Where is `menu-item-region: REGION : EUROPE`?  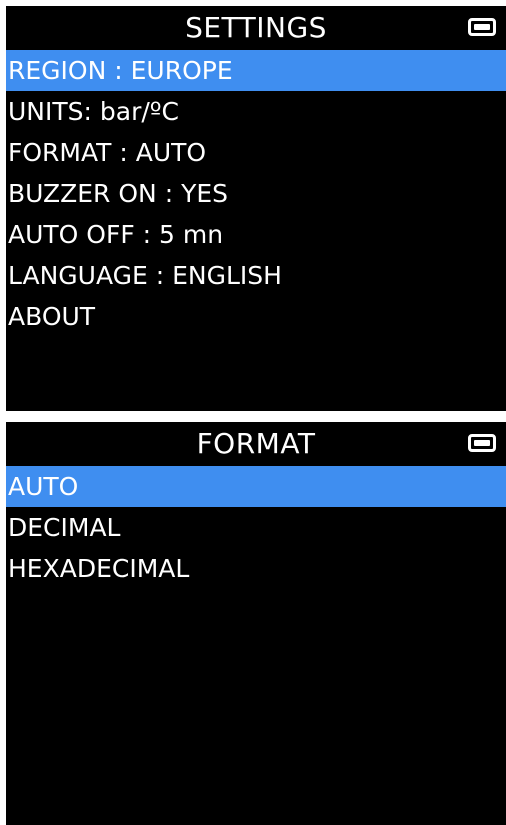
menu-item-region: REGION : EUROPE is located at coordinates (256, 70).